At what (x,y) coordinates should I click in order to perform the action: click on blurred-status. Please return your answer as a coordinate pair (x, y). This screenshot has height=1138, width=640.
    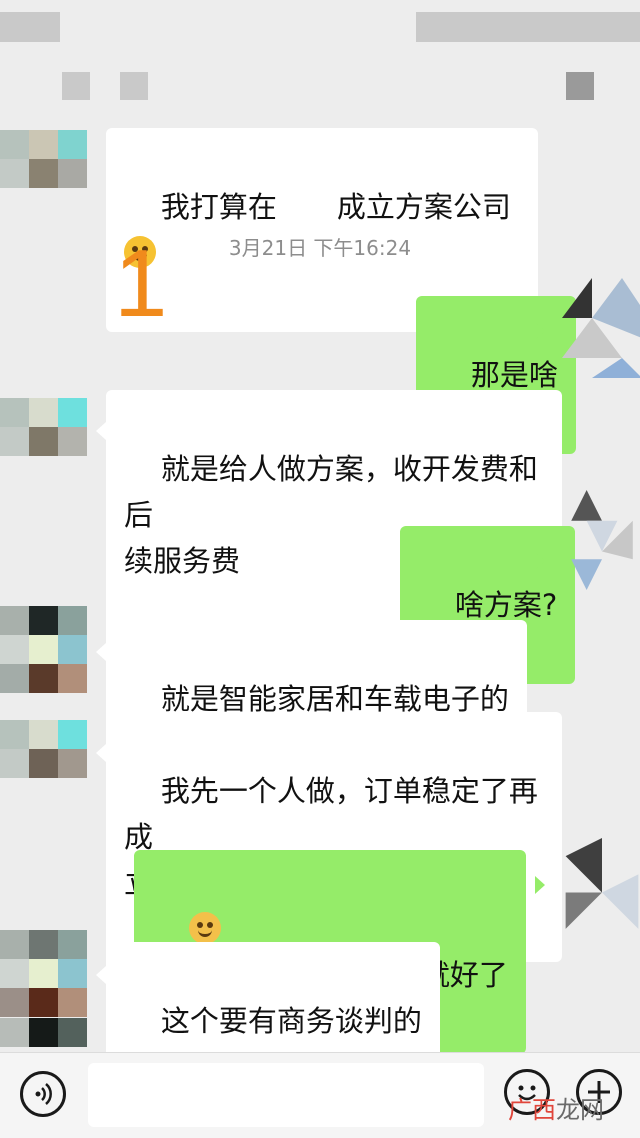
    Looking at the image, I should click on (528, 27).